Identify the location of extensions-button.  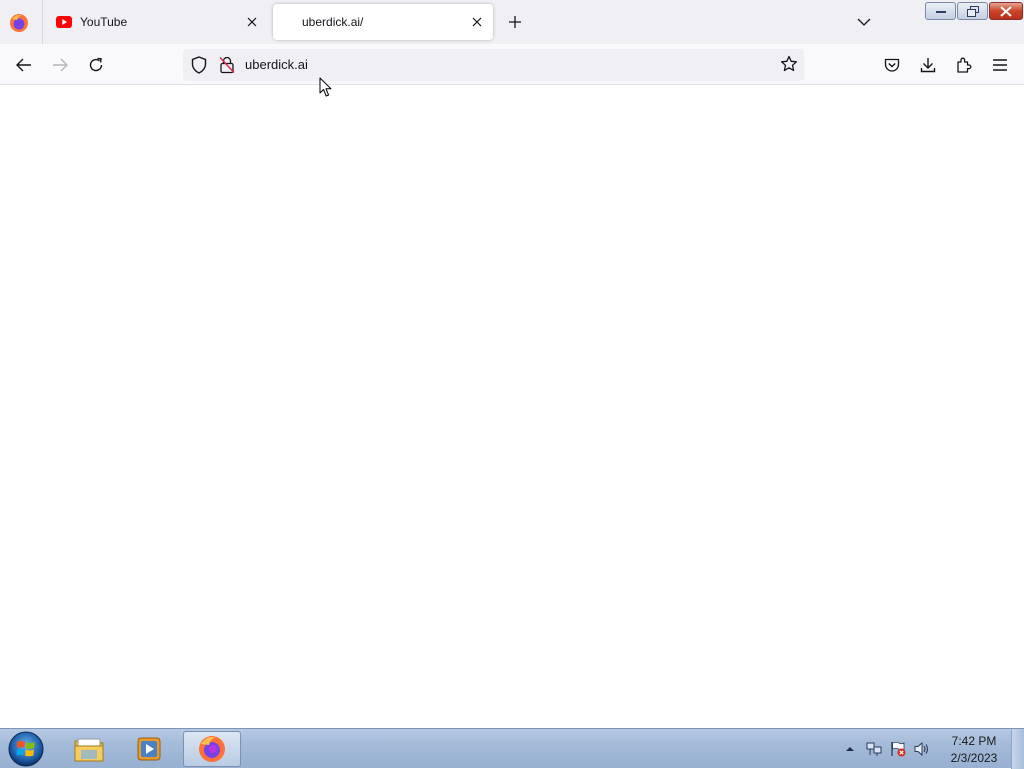
(964, 65).